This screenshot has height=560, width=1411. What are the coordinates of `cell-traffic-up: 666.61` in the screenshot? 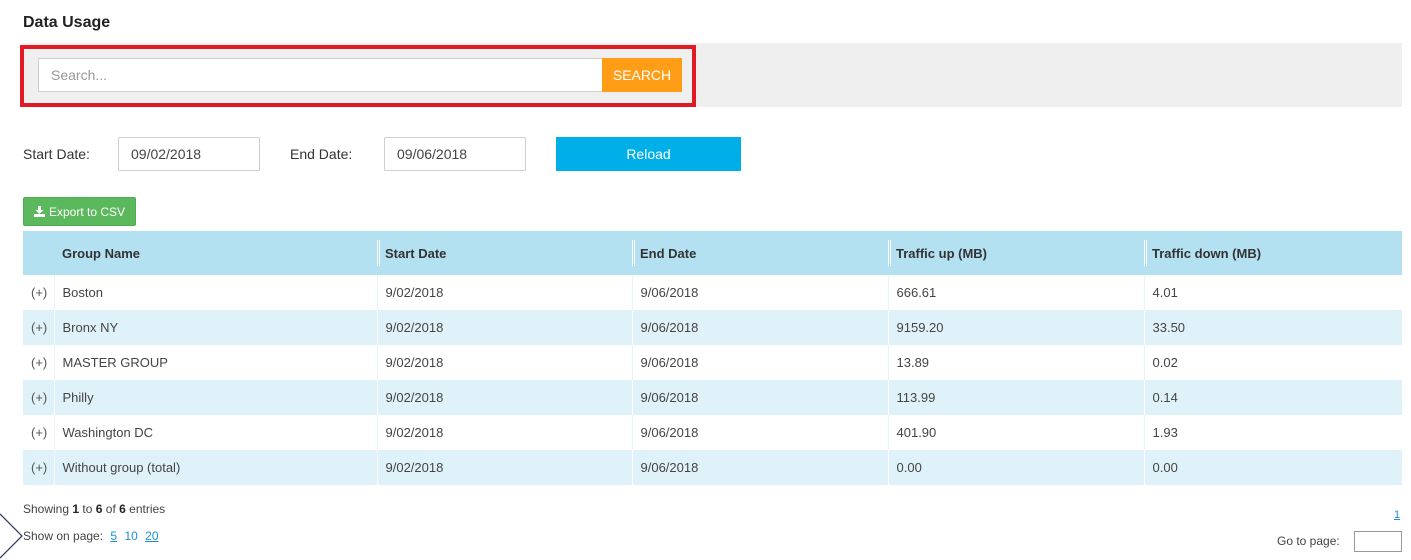 It's located at (1015, 292).